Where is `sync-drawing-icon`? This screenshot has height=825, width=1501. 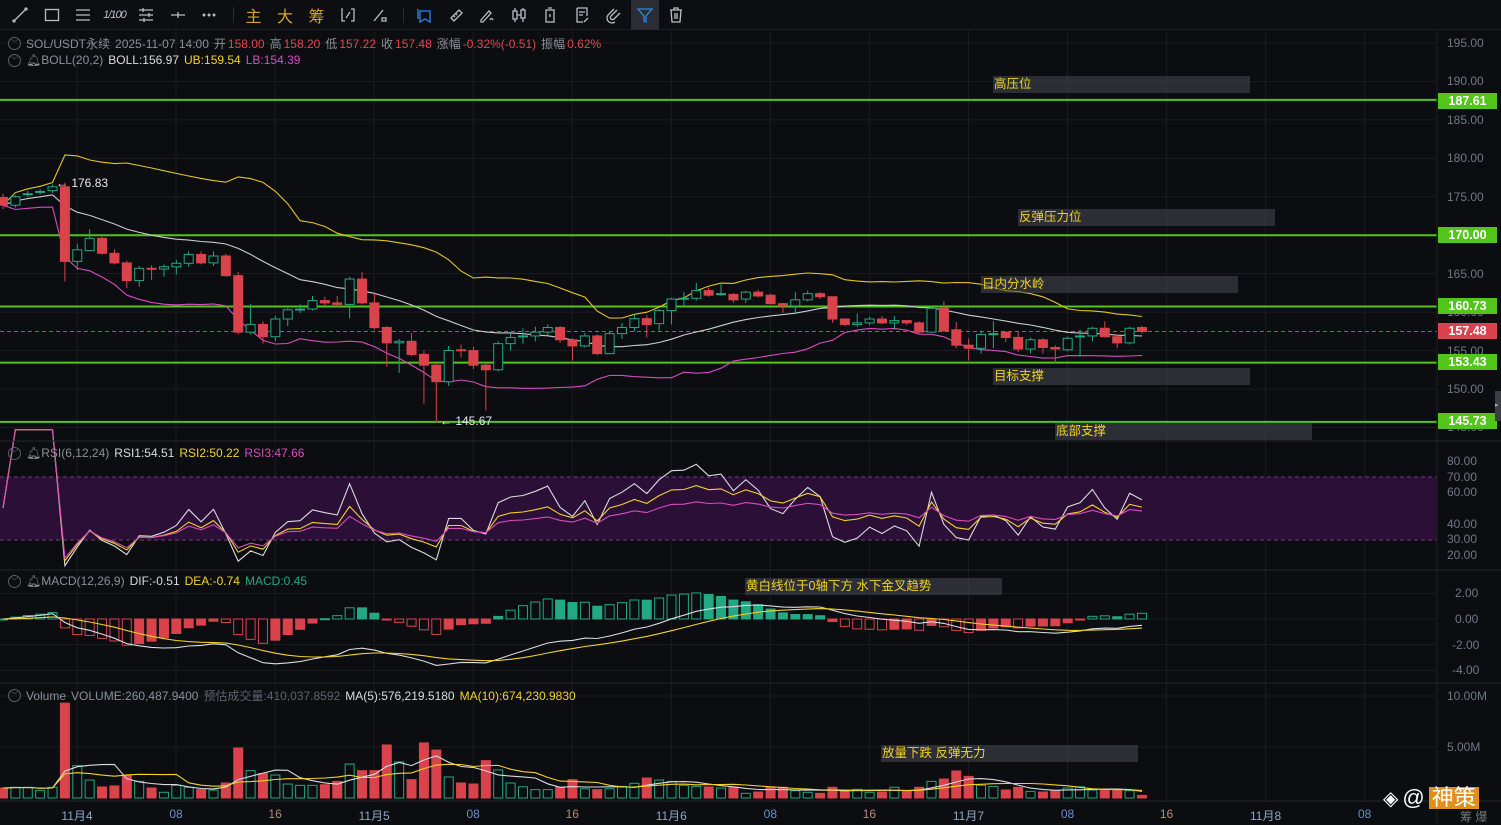 sync-drawing-icon is located at coordinates (348, 15).